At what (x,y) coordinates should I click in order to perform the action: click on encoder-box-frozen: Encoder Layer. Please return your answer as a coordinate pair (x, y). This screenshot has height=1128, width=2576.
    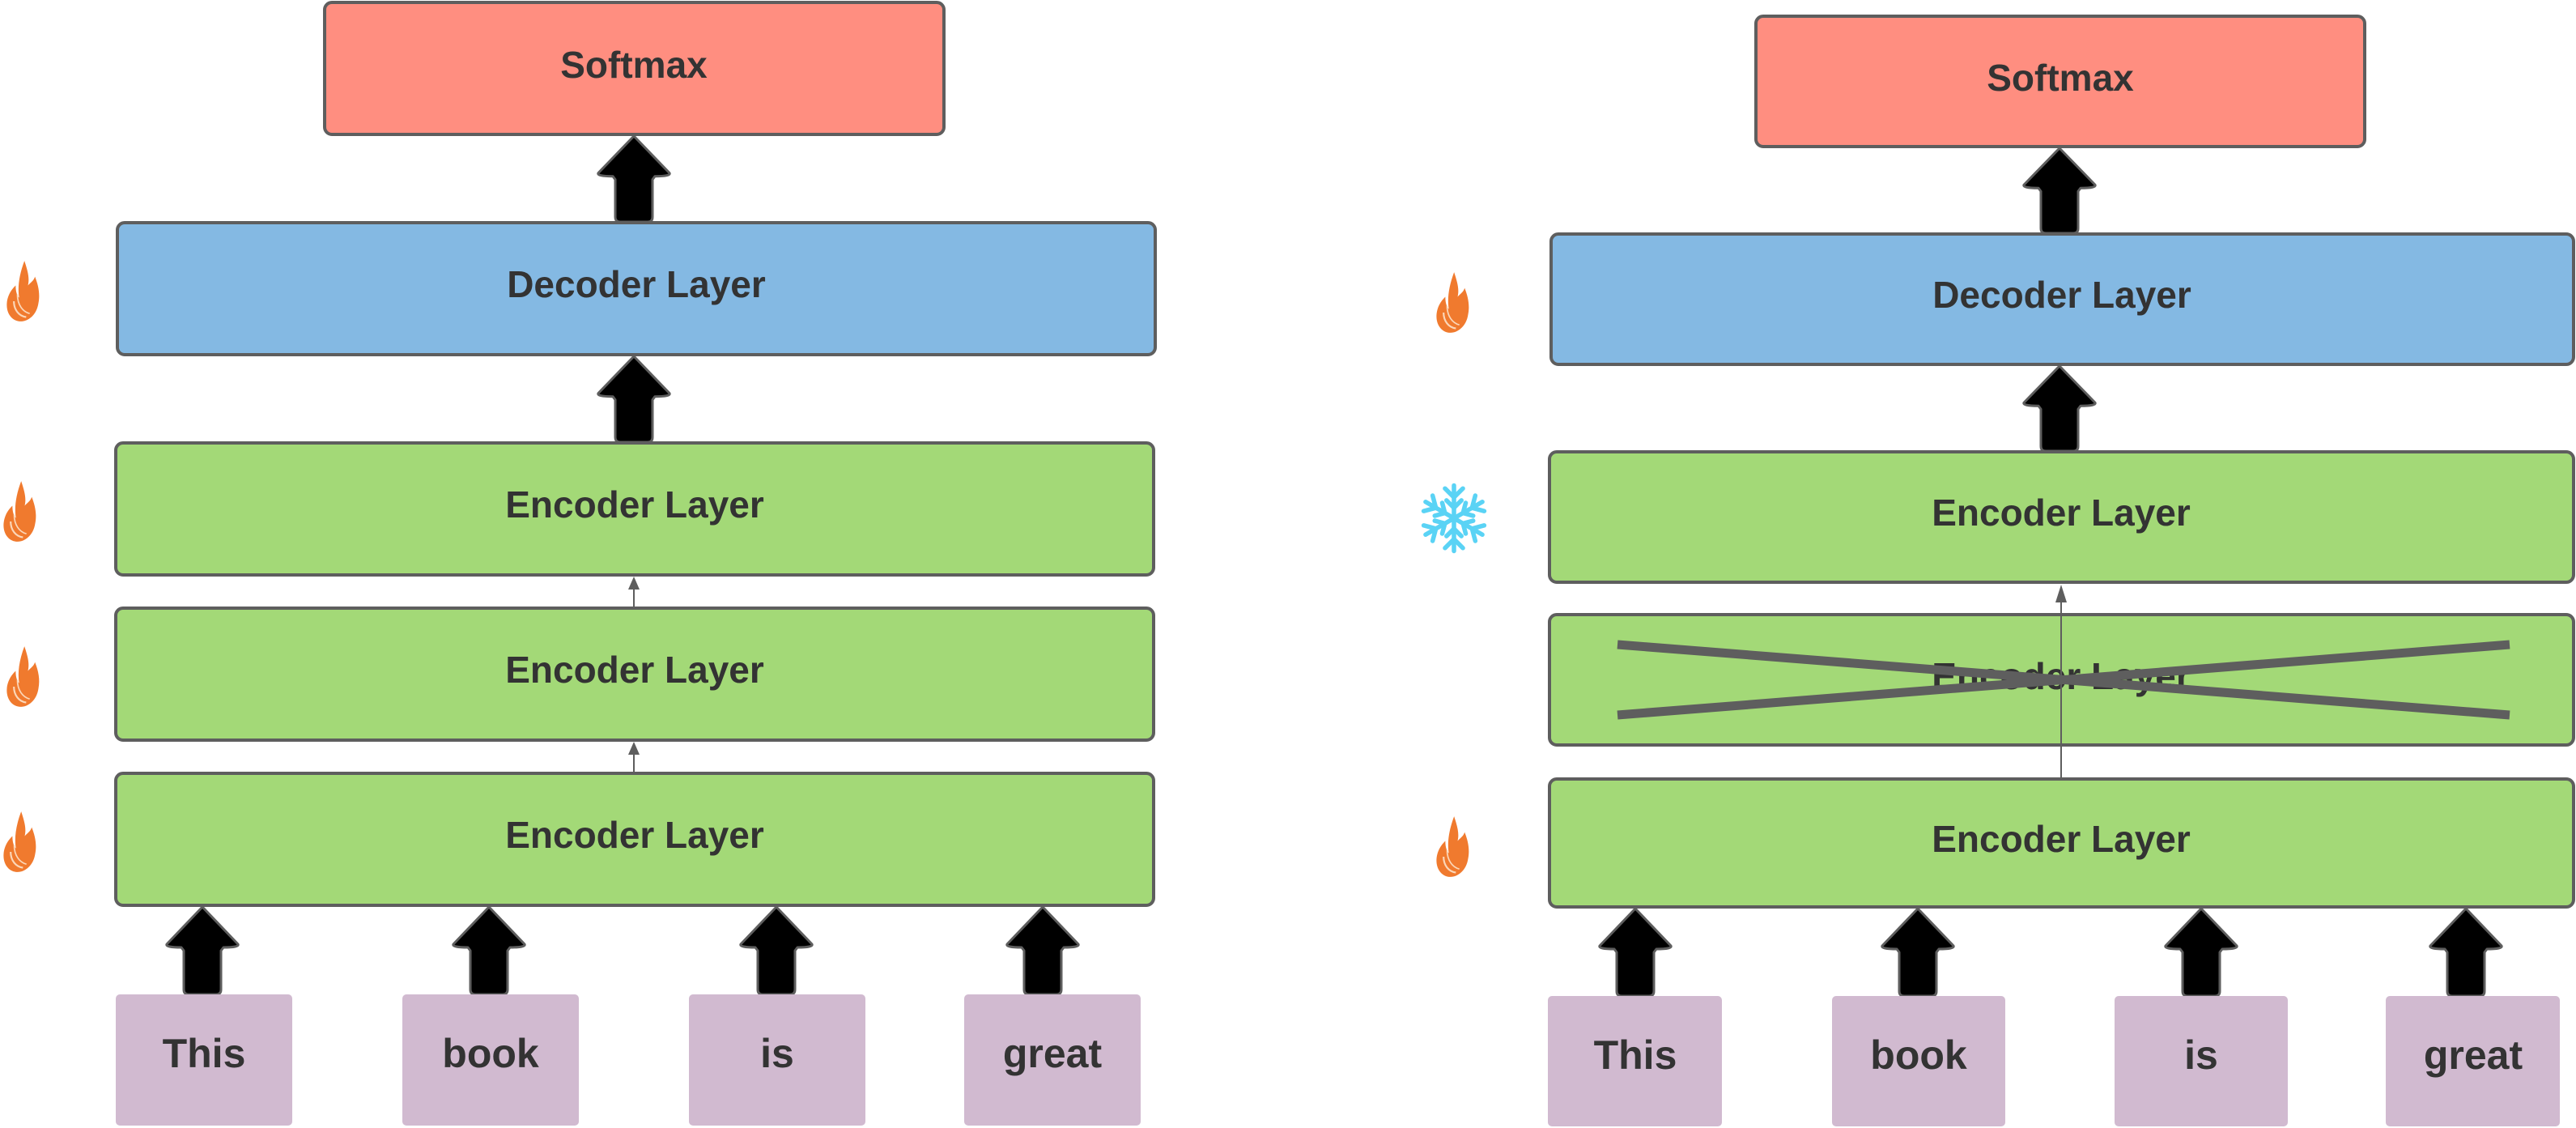
    Looking at the image, I should click on (2061, 517).